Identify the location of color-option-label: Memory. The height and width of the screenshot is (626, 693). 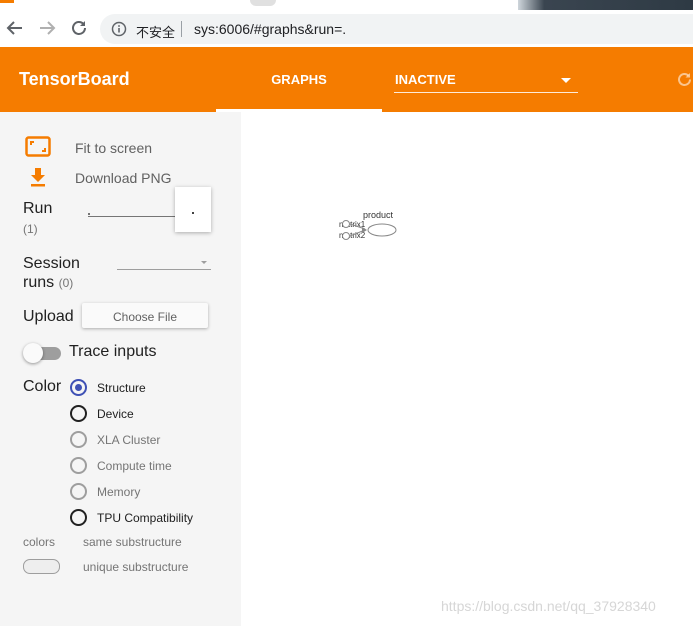
(119, 492).